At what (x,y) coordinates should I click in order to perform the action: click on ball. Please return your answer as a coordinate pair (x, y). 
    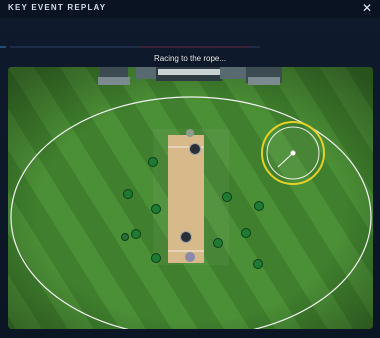
    Looking at the image, I should click on (293, 153).